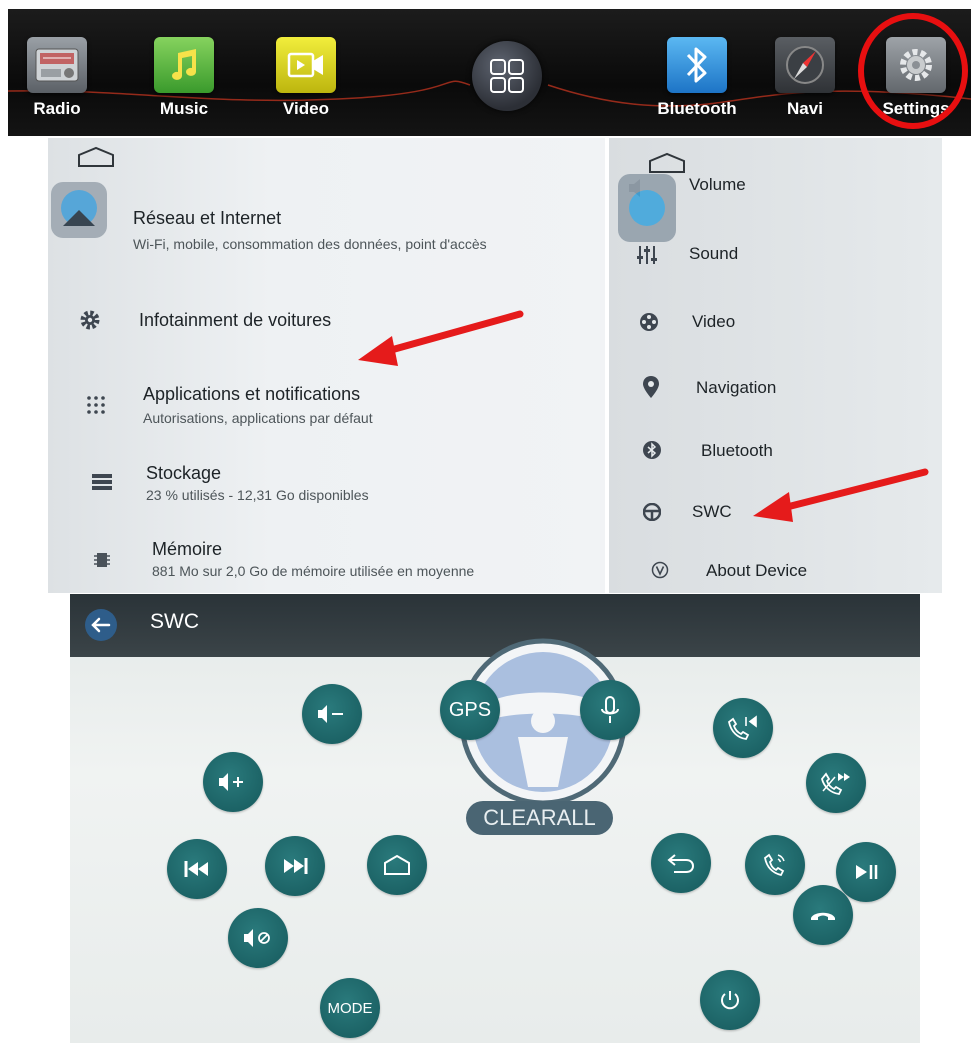 Image resolution: width=971 pixels, height=1043 pixels. I want to click on power-button, so click(730, 1000).